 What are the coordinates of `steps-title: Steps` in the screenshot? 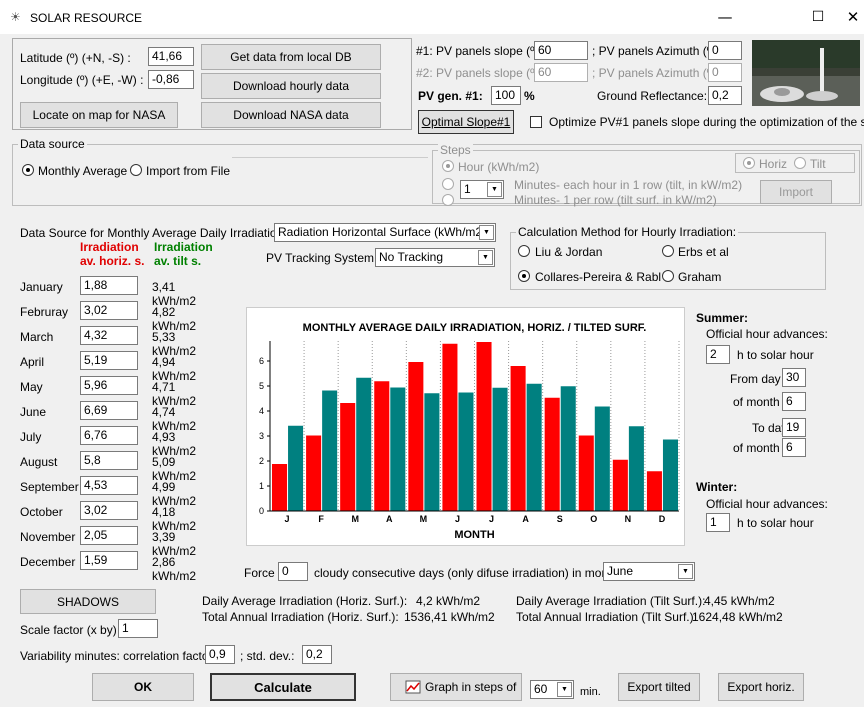 It's located at (455, 150).